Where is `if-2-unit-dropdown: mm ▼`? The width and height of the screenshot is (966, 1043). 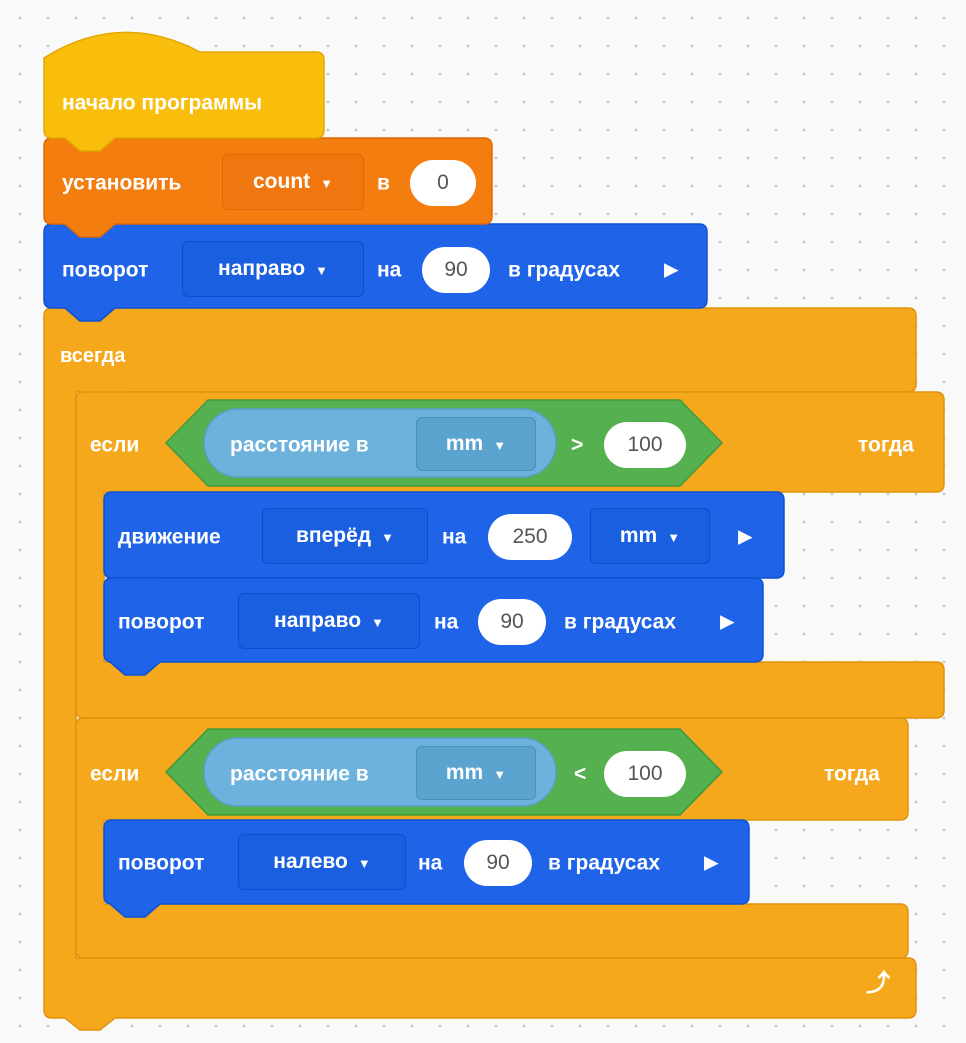
if-2-unit-dropdown: mm ▼ is located at coordinates (476, 773).